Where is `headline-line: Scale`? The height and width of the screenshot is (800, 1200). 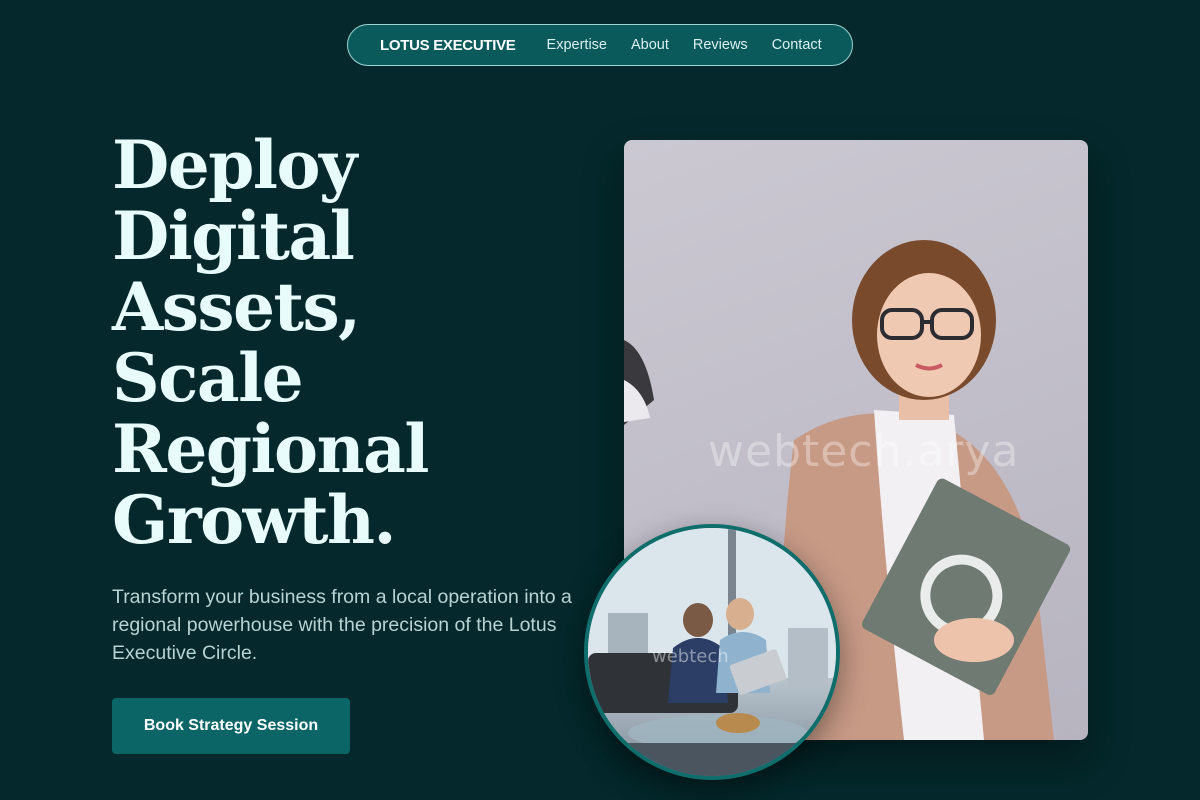 headline-line: Scale is located at coordinates (208, 378).